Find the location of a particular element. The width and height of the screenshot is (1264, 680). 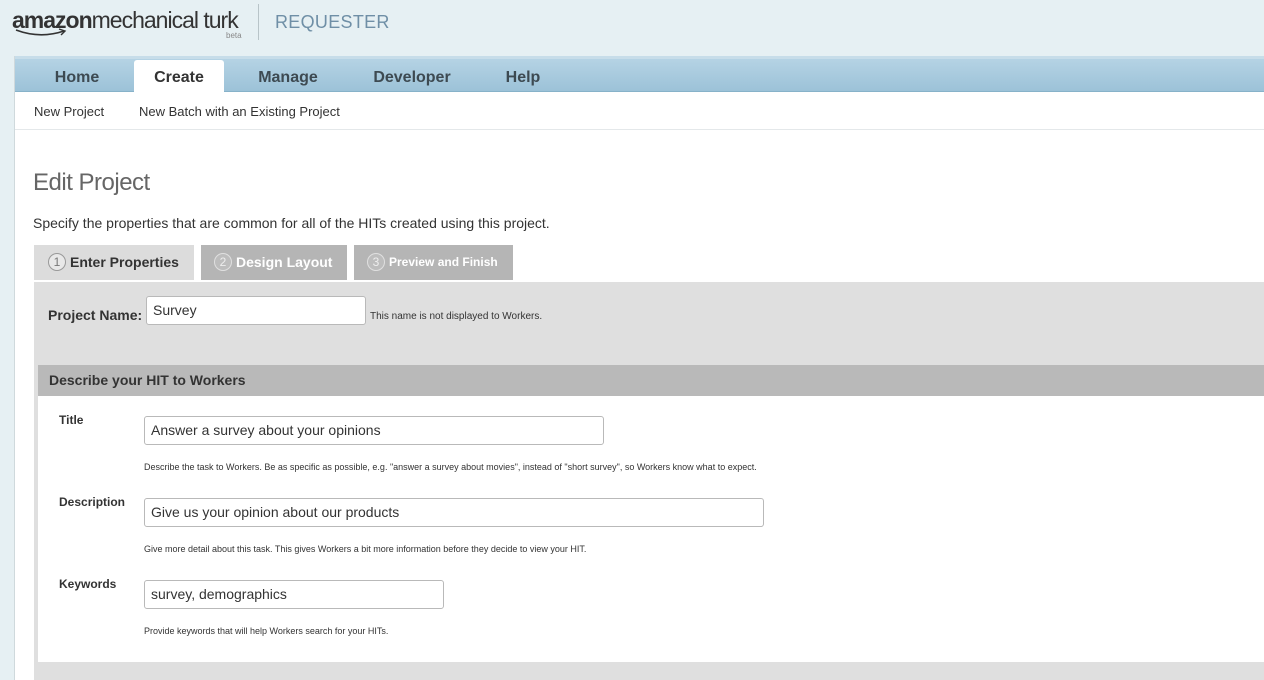

top-header: amazonmechanical turk beta REQUESTER is located at coordinates (632, 28).